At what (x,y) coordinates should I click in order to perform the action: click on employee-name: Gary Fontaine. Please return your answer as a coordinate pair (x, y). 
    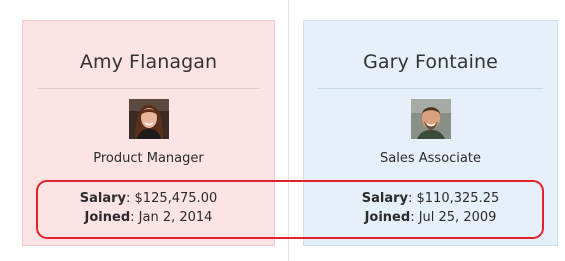
    Looking at the image, I should click on (430, 62).